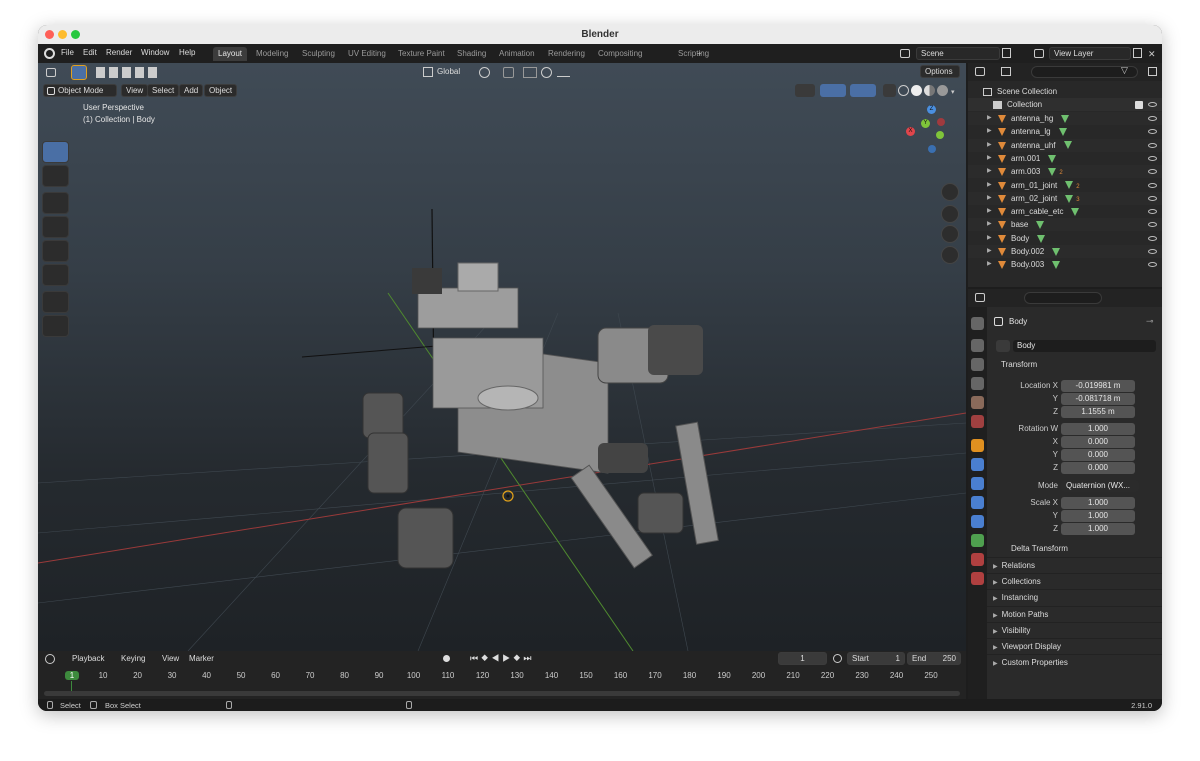 The height and width of the screenshot is (761, 1200). I want to click on outliner-item: ▶ Body.003, so click(1065, 264).